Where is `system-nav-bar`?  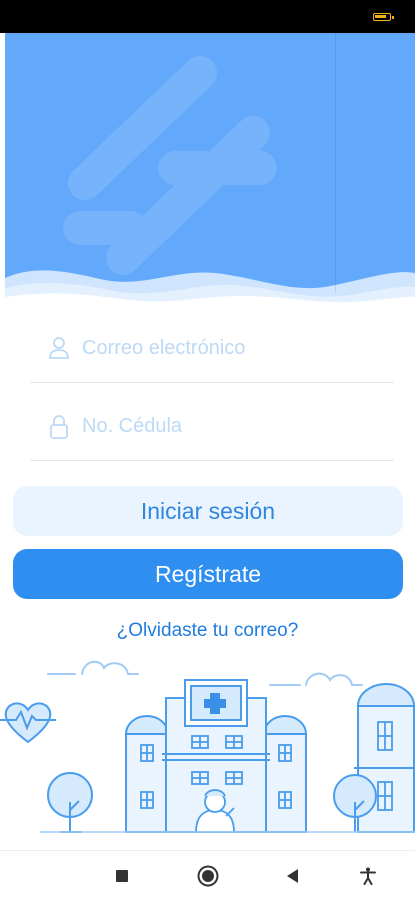
system-nav-bar is located at coordinates (207, 875).